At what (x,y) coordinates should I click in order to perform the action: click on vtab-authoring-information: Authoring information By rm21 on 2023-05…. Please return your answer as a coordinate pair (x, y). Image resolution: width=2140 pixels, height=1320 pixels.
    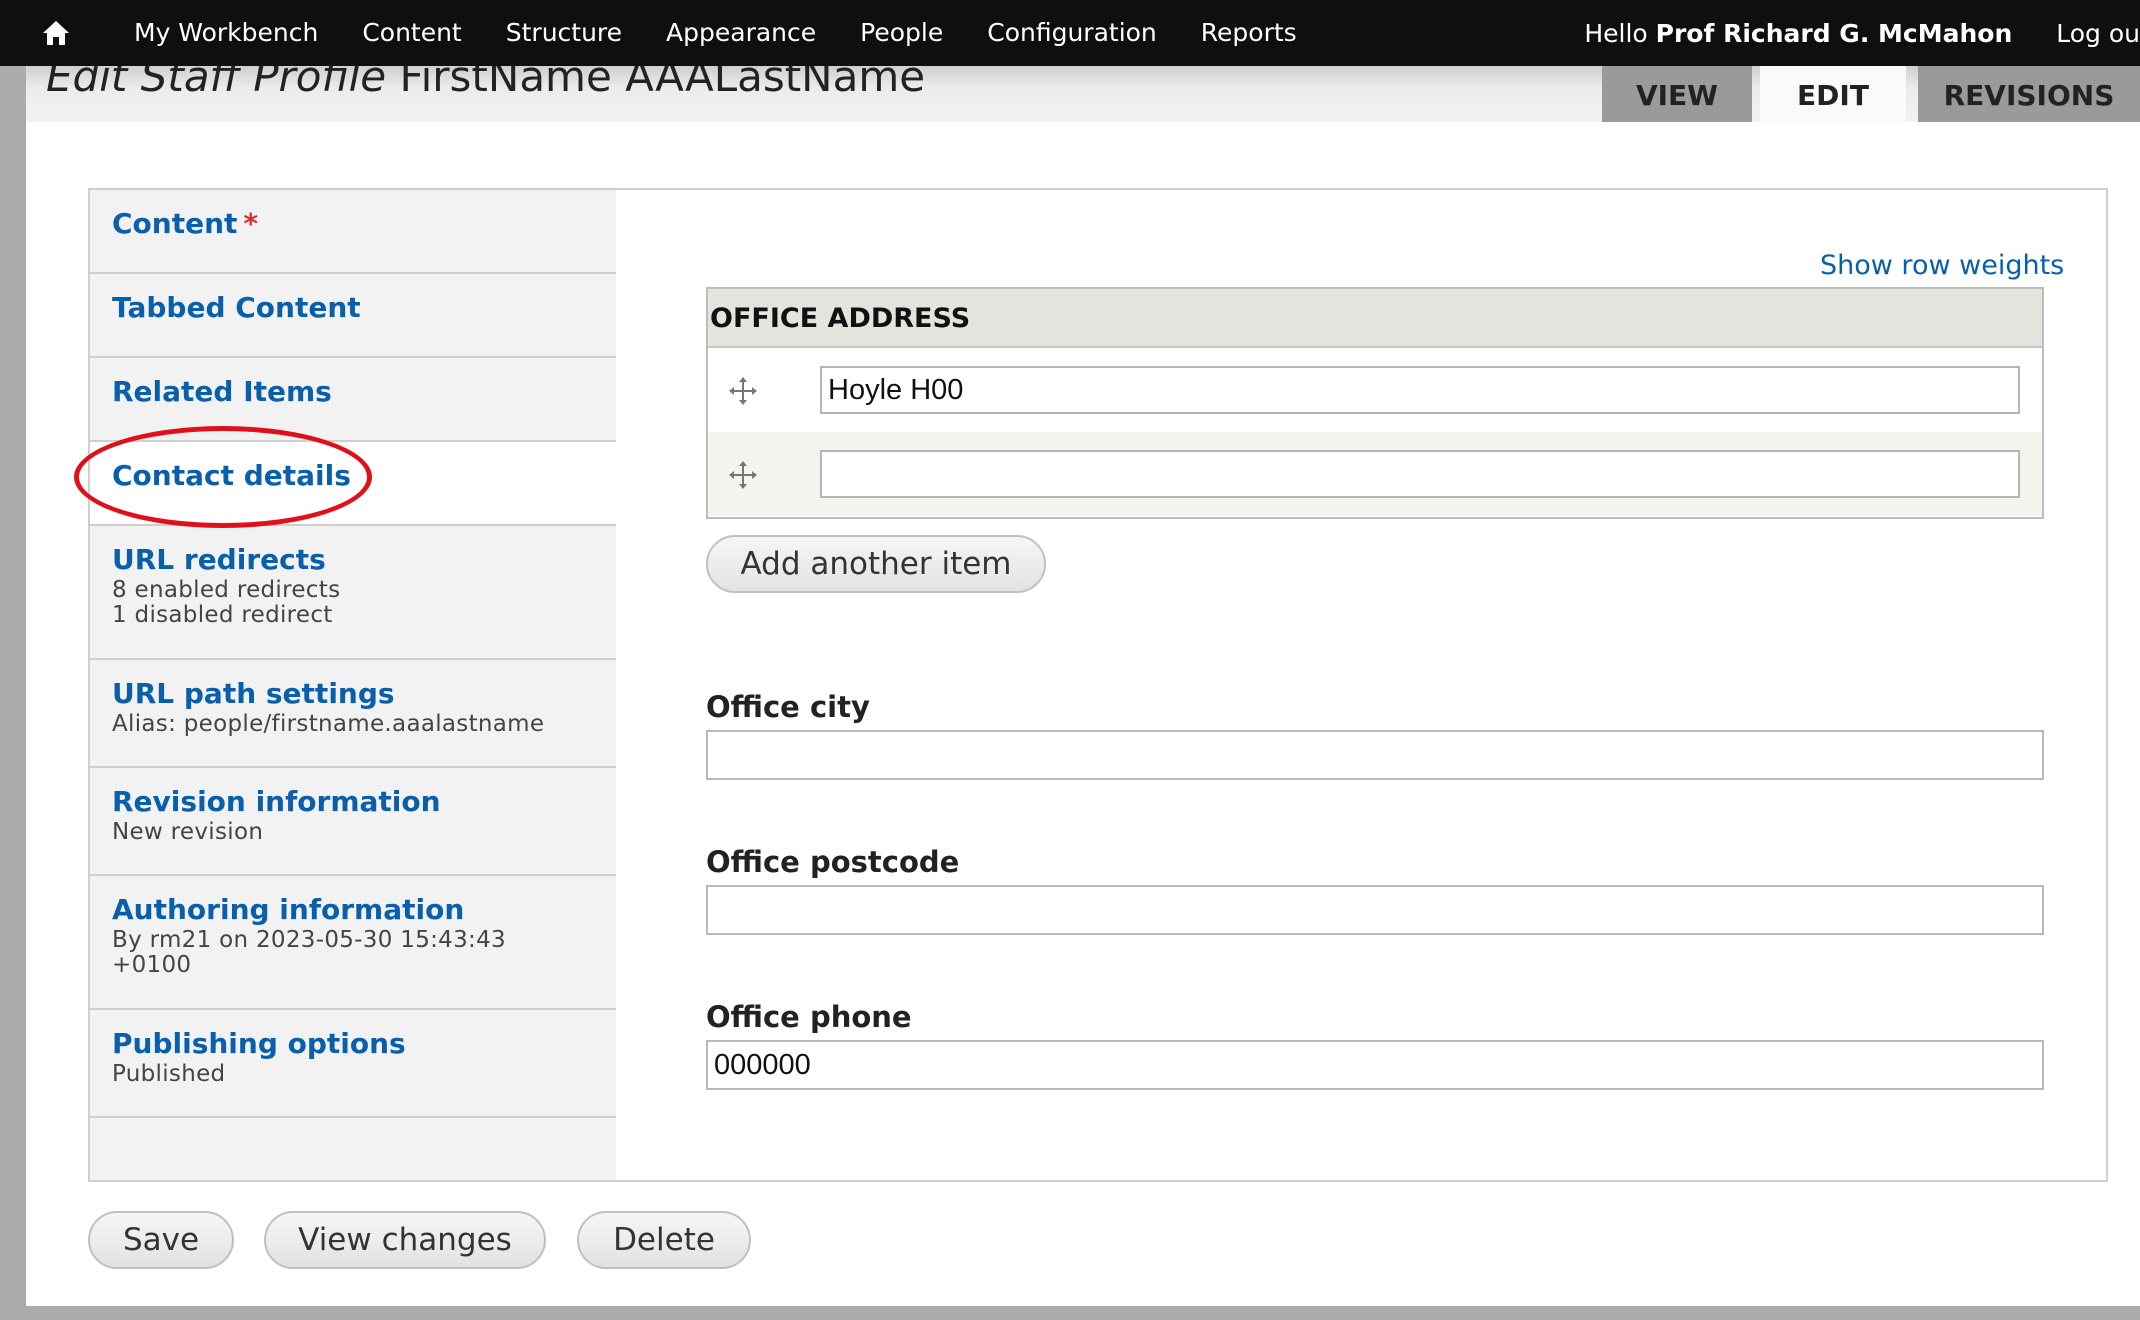
    Looking at the image, I should click on (354, 943).